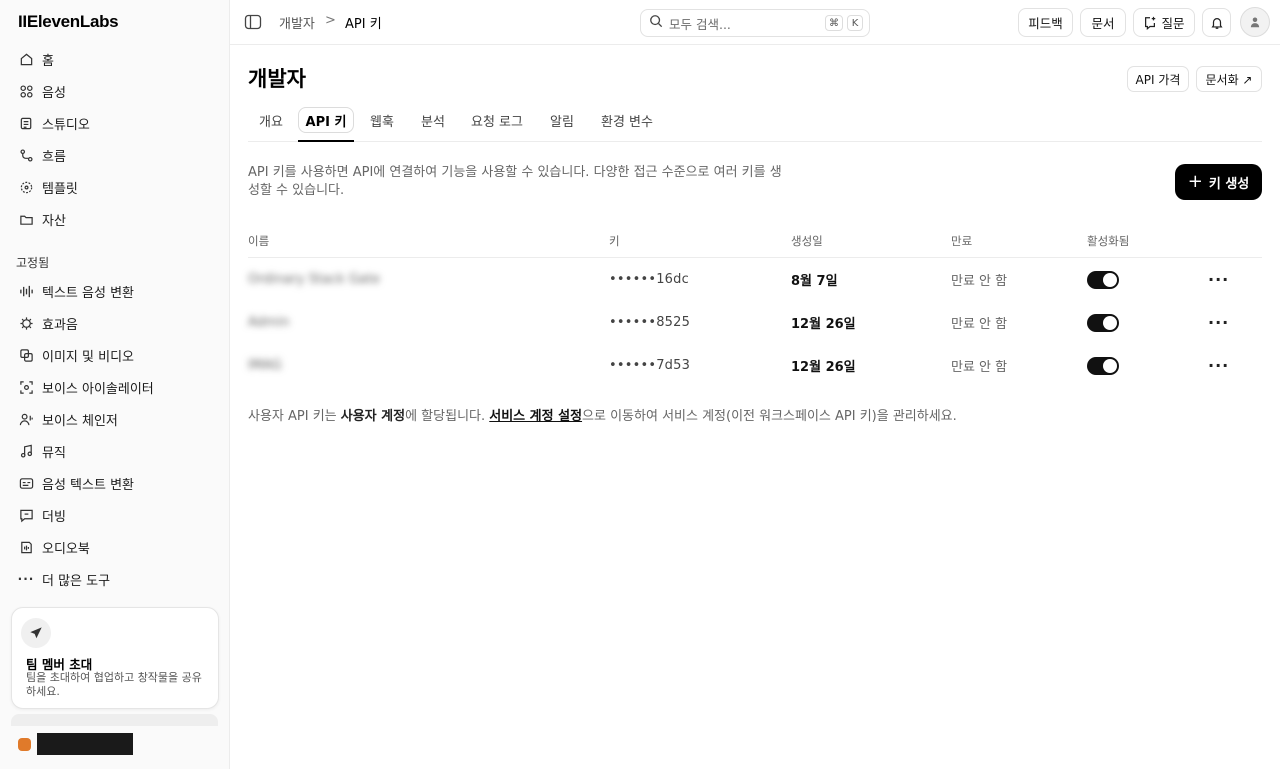 The height and width of the screenshot is (769, 1280). What do you see at coordinates (26, 91) in the screenshot?
I see `voices-icon` at bounding box center [26, 91].